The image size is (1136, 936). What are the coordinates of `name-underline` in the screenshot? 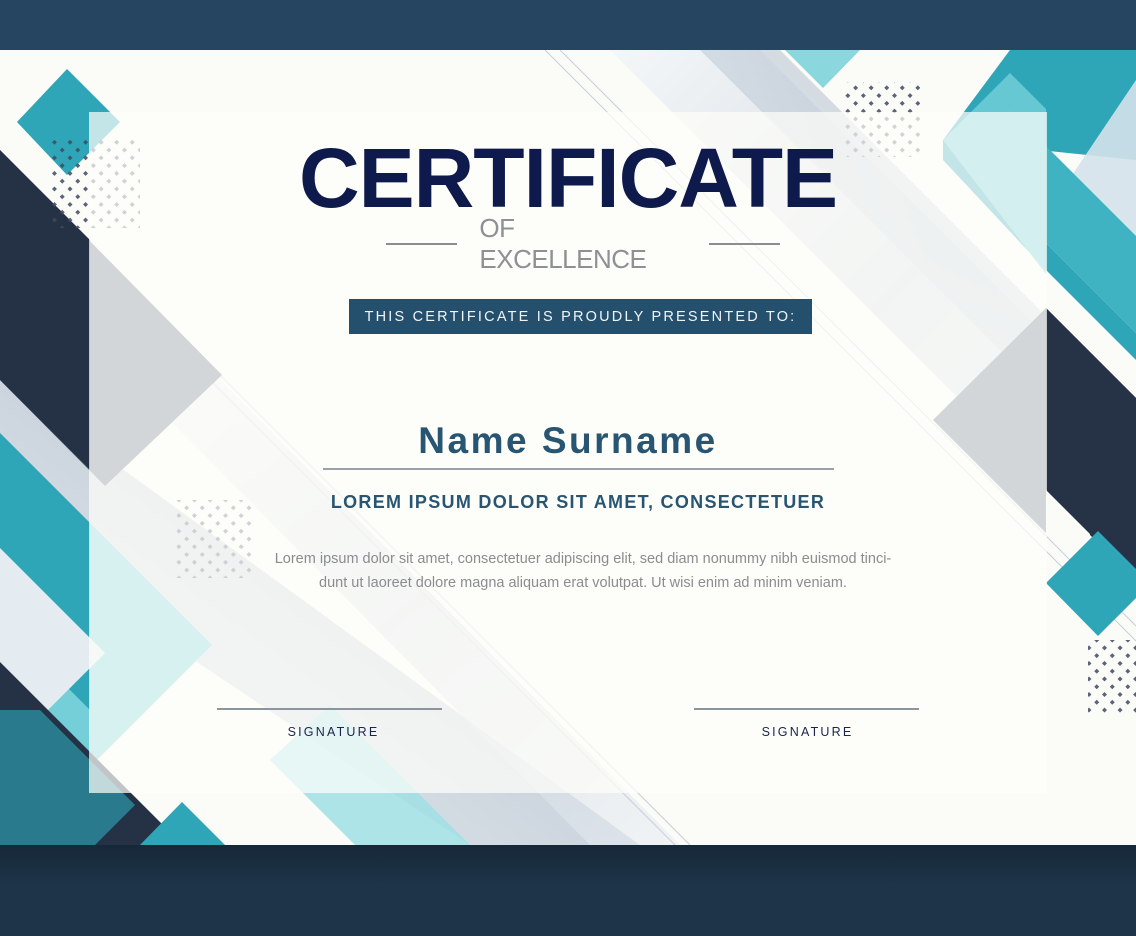 It's located at (578, 469).